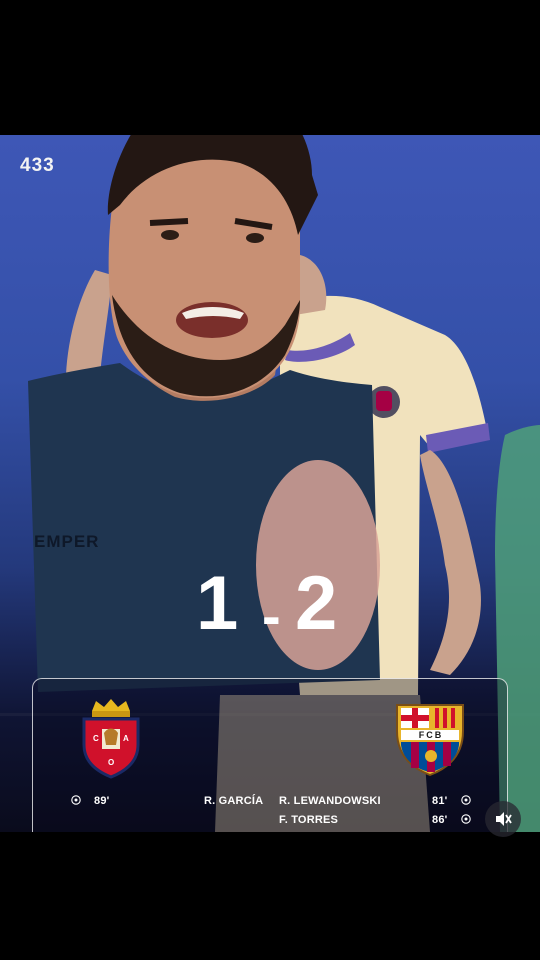 Image resolution: width=540 pixels, height=960 pixels. What do you see at coordinates (67, 541) in the screenshot?
I see `jersey-text: EMPER` at bounding box center [67, 541].